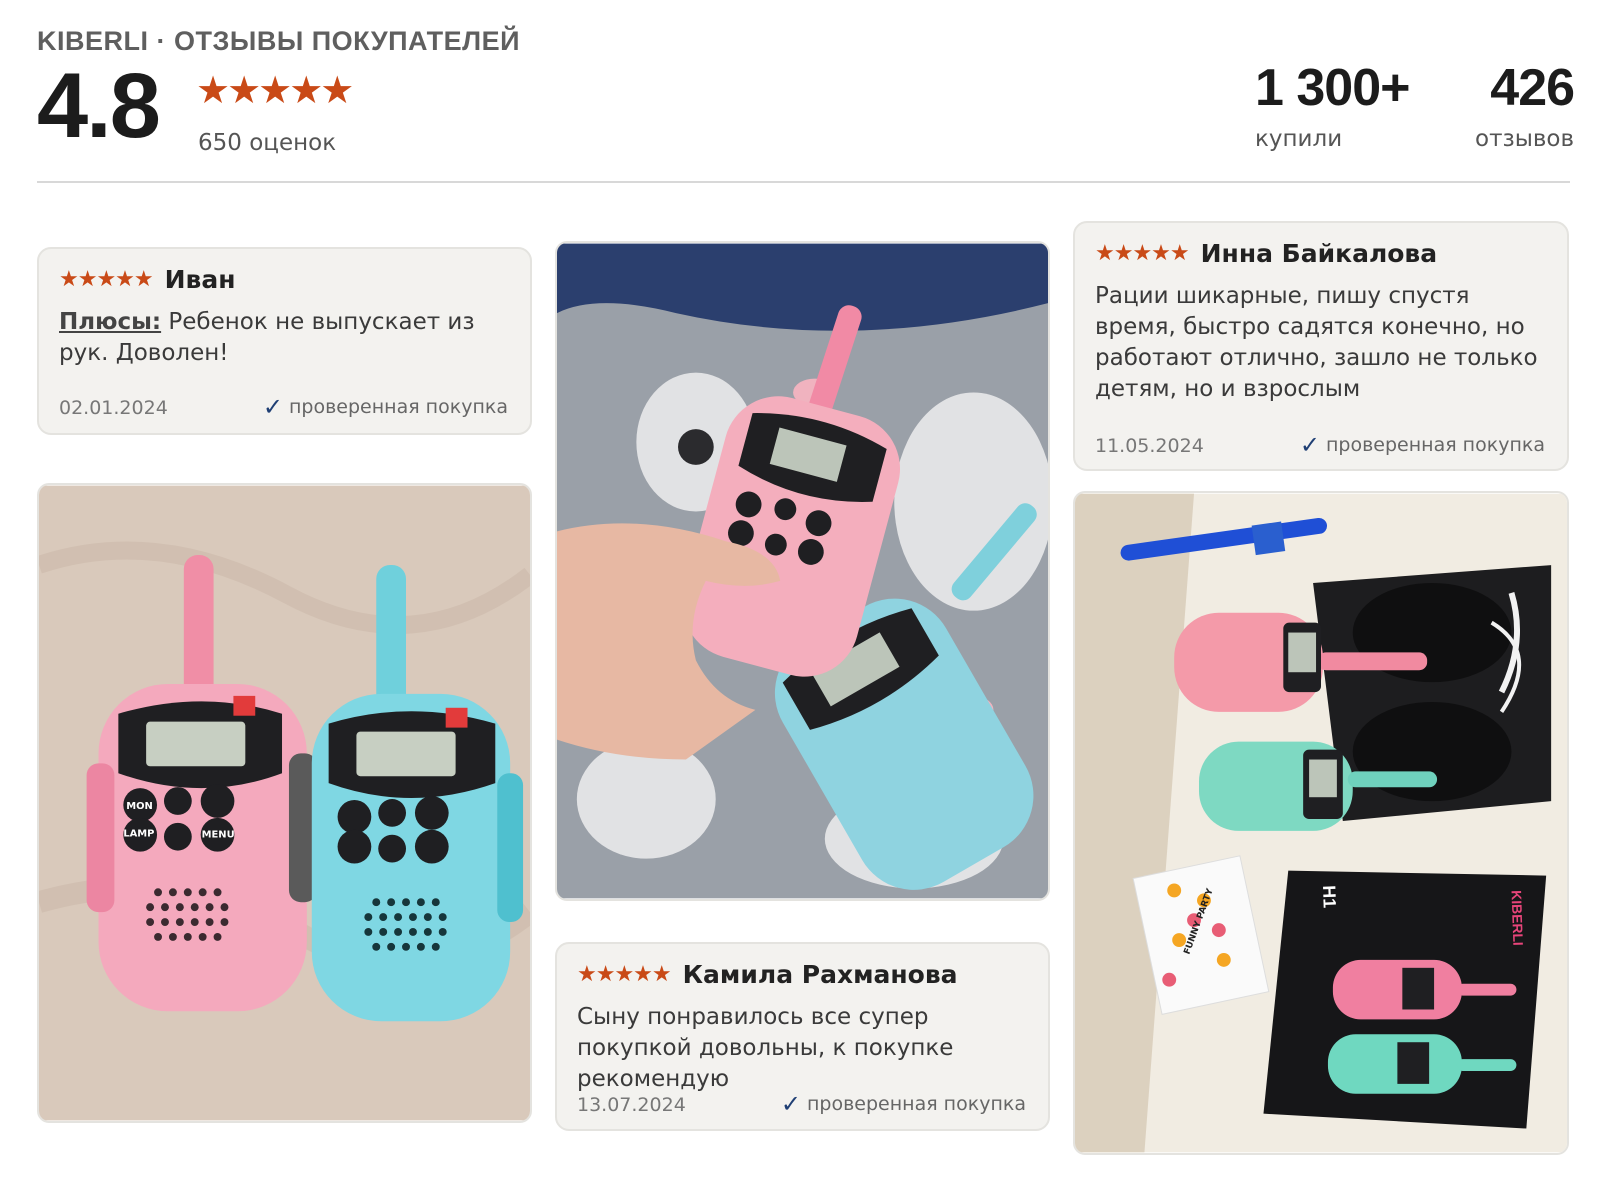 This screenshot has height=1200, width=1600. Describe the element at coordinates (113, 408) in the screenshot. I see `review-date: 02.01.2024` at that location.